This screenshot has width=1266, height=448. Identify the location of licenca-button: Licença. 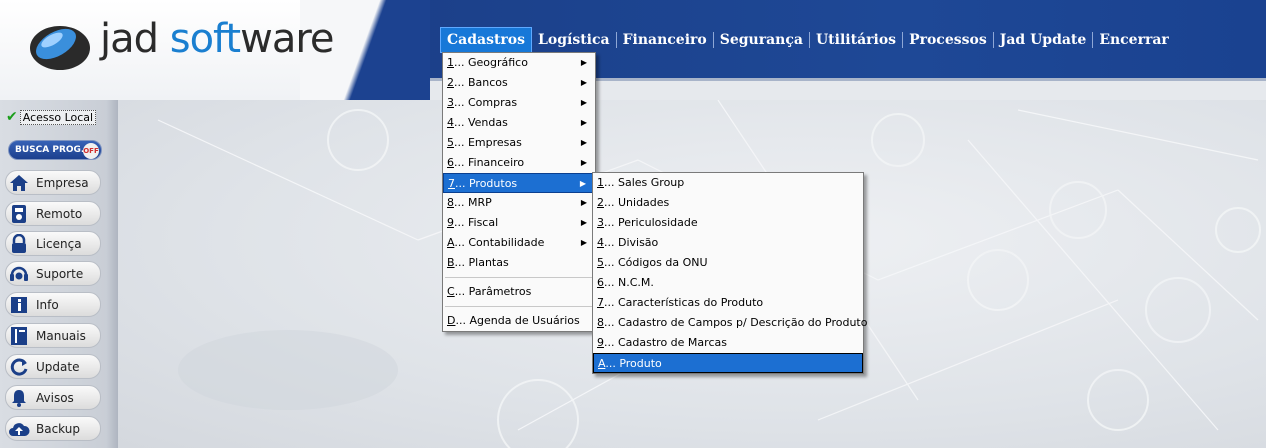
(53, 243).